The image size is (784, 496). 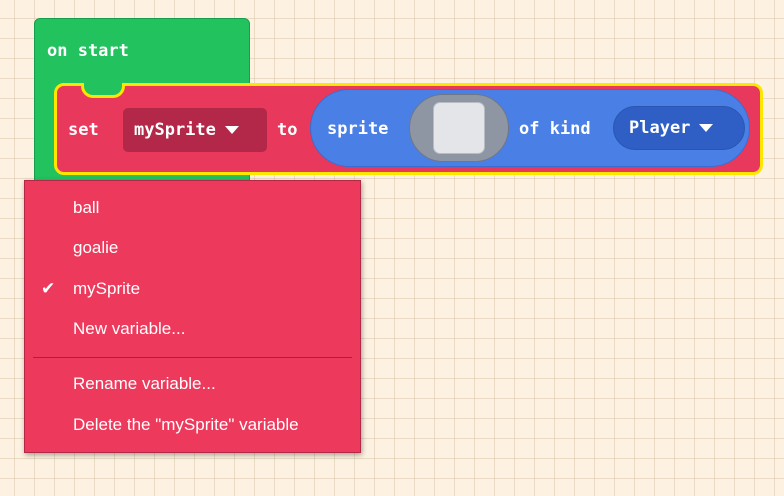 What do you see at coordinates (107, 288) in the screenshot?
I see `menu-item-label: mySprite` at bounding box center [107, 288].